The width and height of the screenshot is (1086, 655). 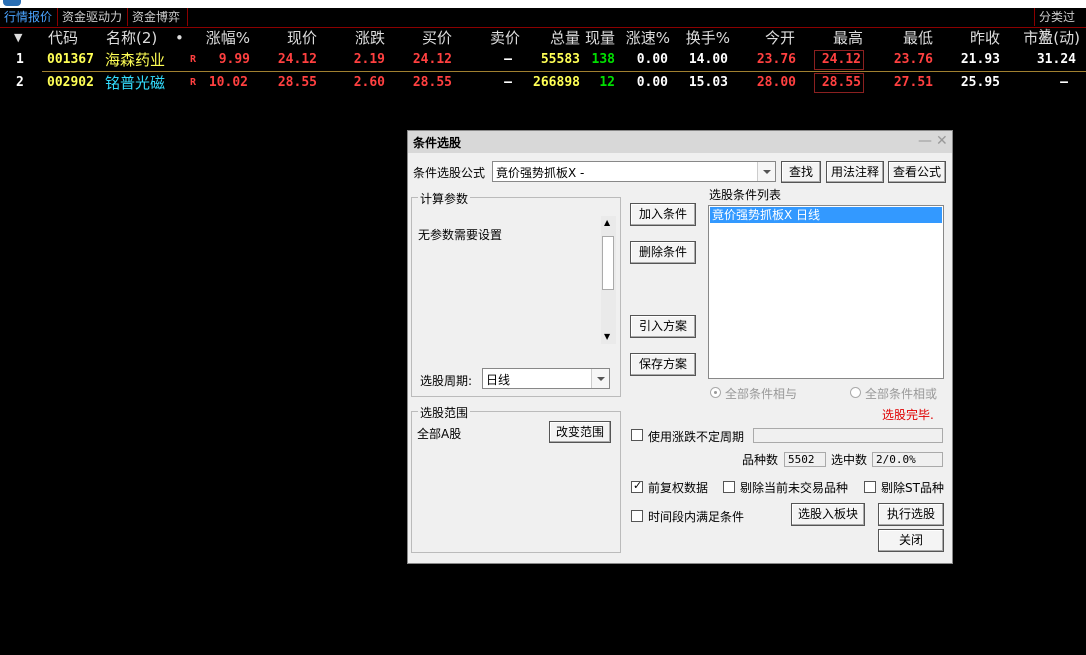 I want to click on usage-notes-button: 用法注释, so click(x=855, y=172).